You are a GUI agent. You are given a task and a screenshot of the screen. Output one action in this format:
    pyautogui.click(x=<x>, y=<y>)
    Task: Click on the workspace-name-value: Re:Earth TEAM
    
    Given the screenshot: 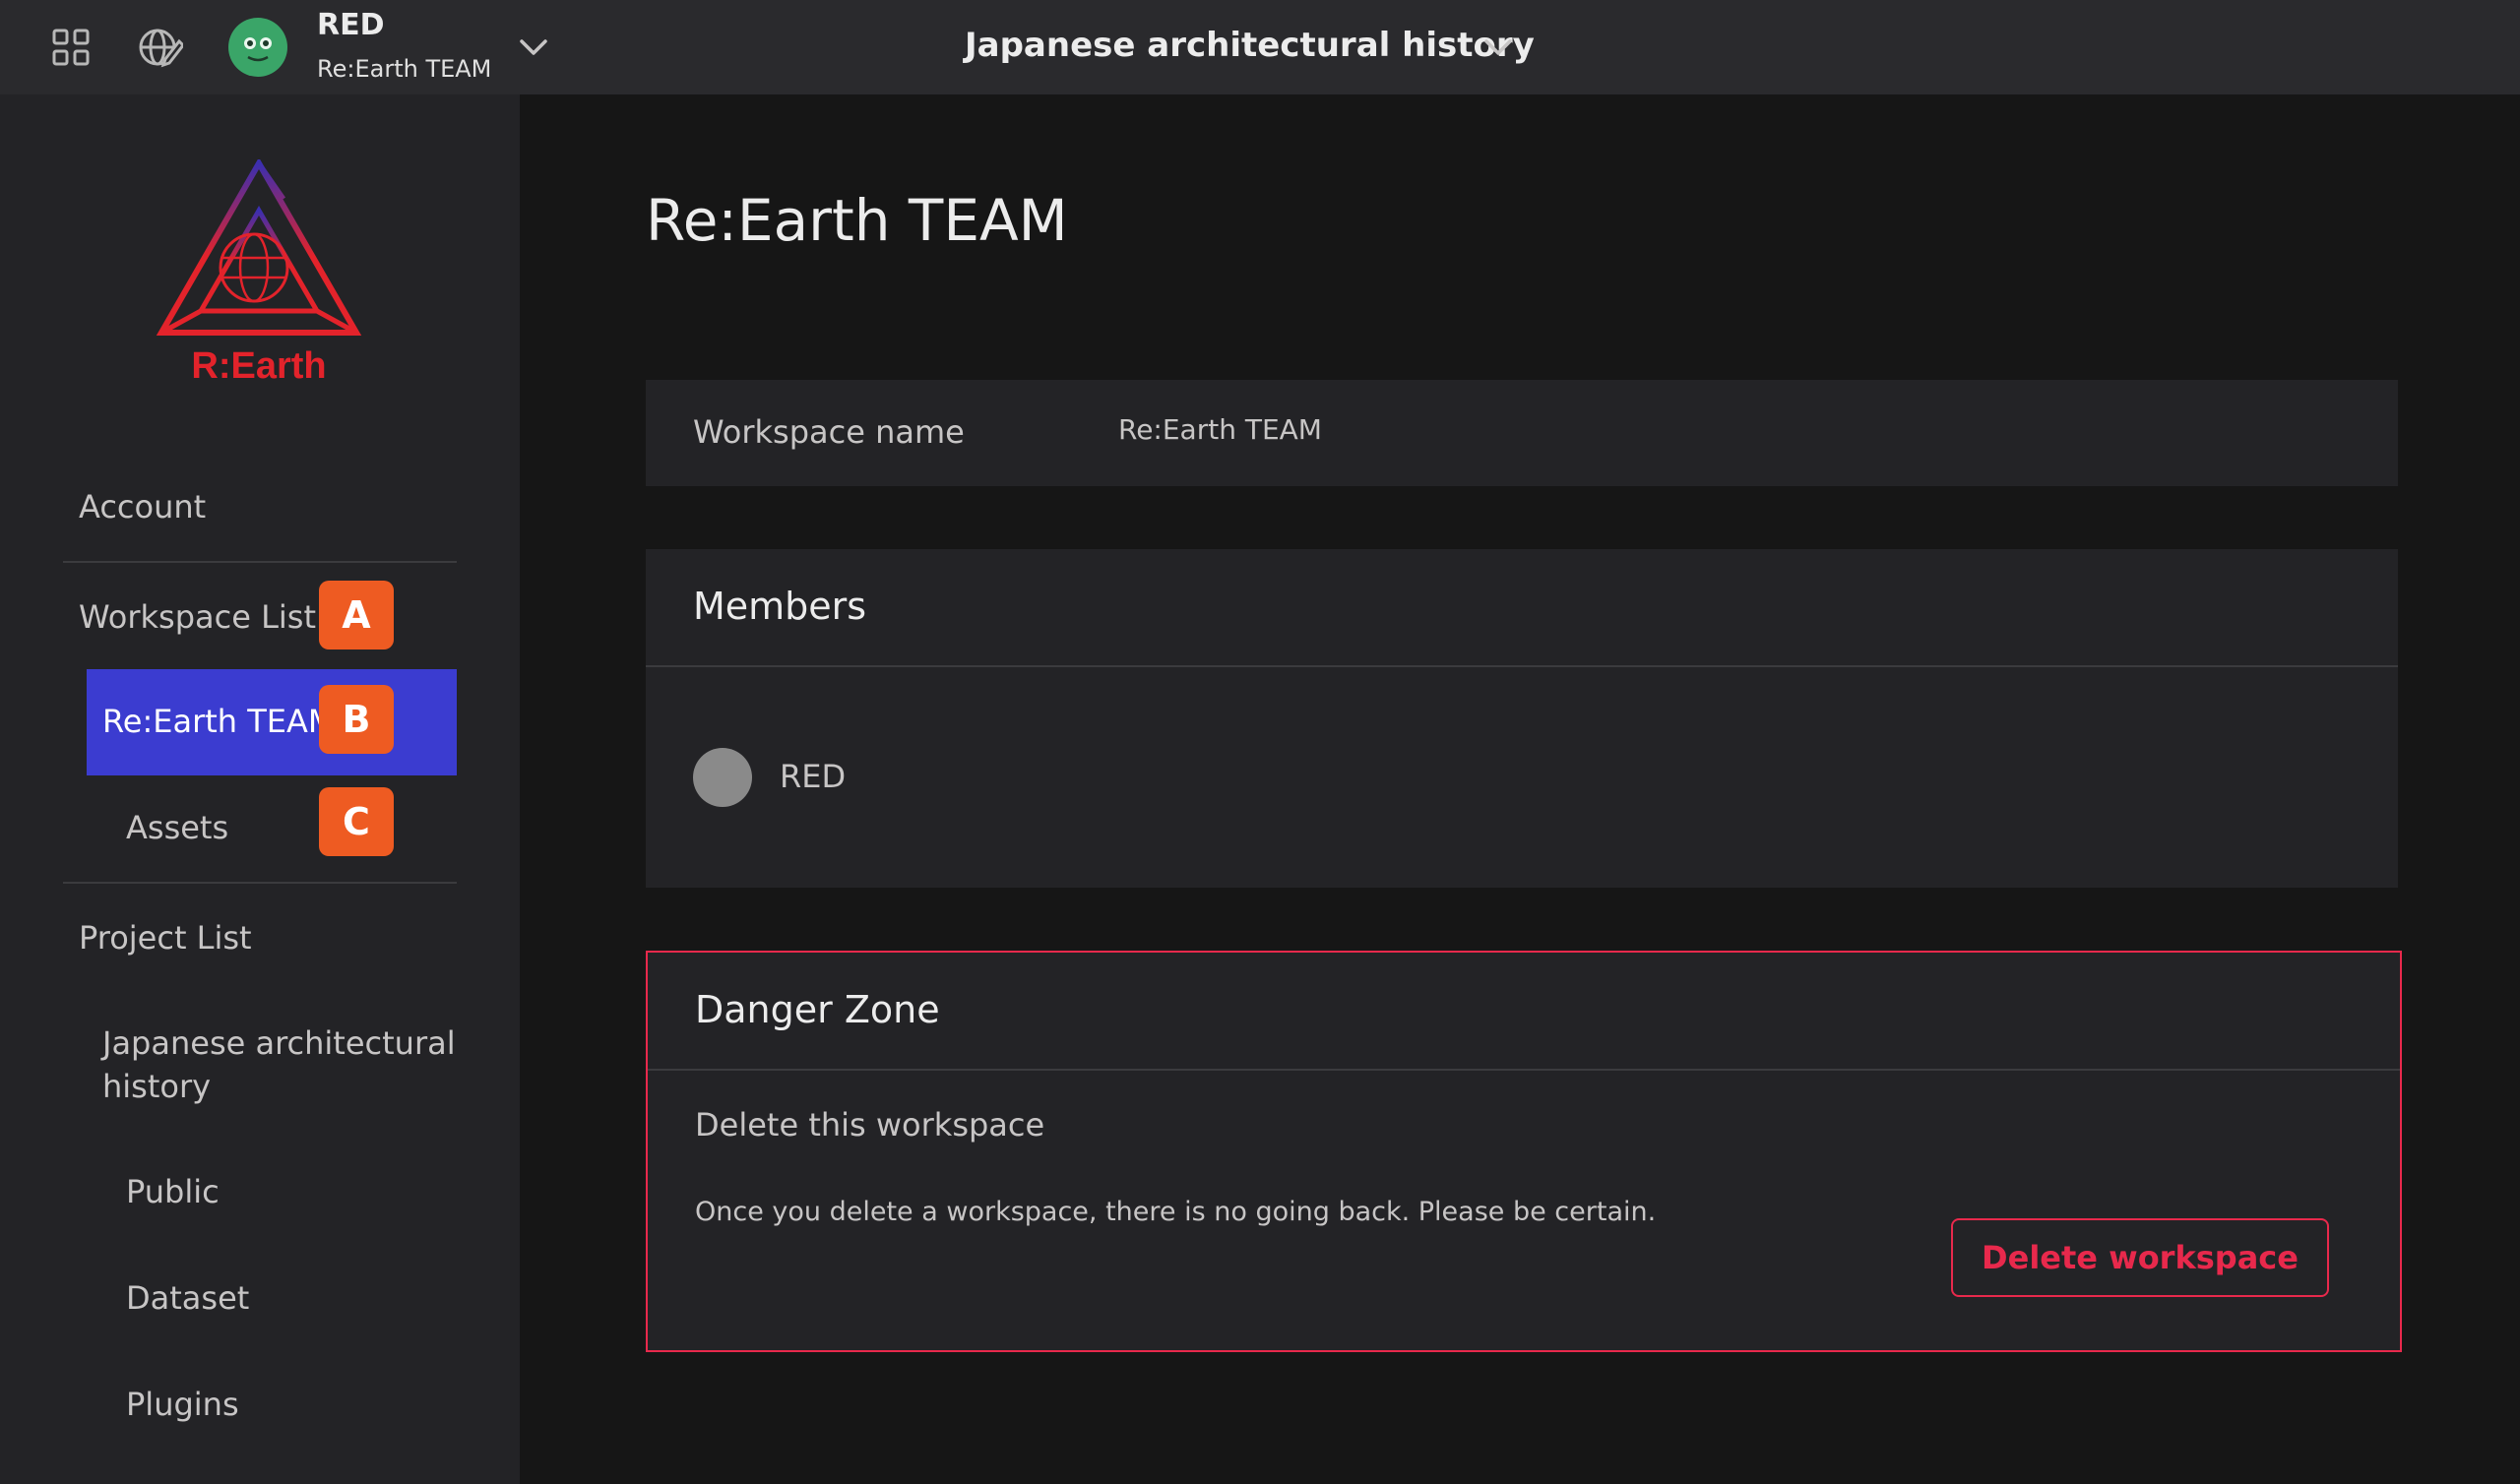 What is the action you would take?
    pyautogui.click(x=1220, y=430)
    